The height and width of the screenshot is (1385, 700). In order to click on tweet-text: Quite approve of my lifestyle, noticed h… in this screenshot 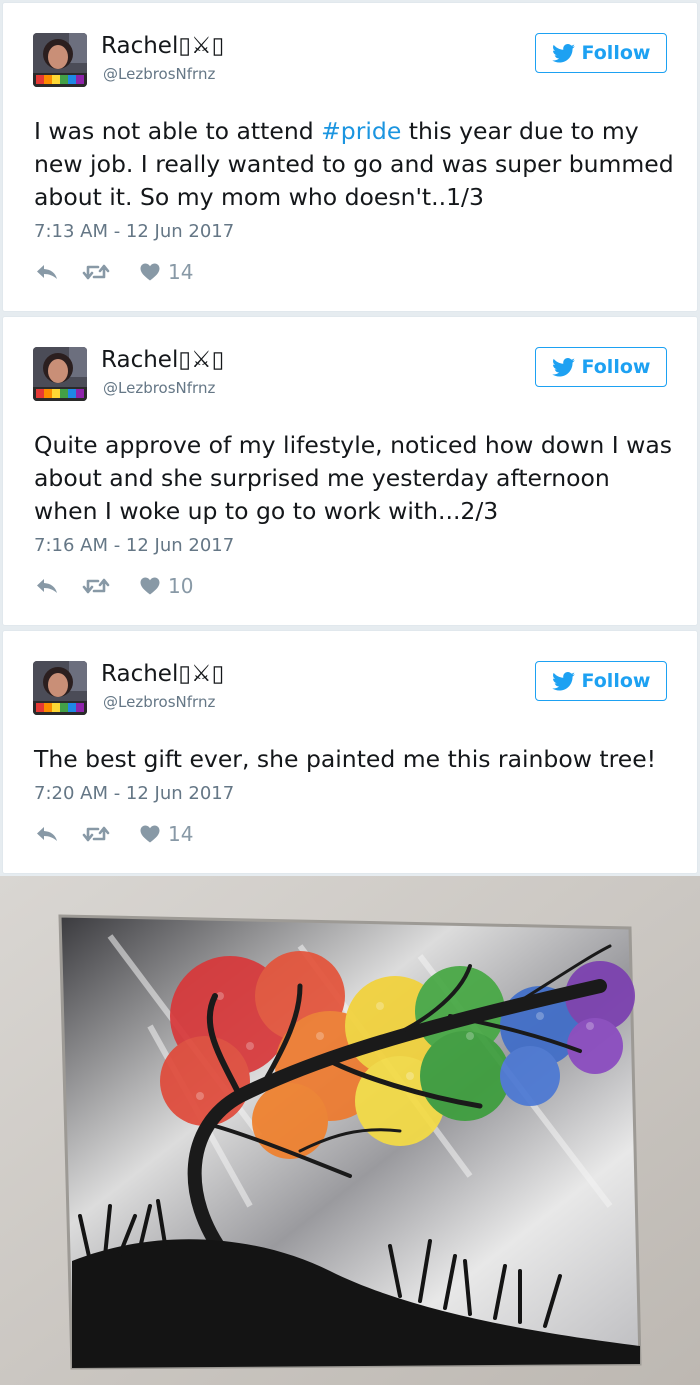, I will do `click(353, 478)`.